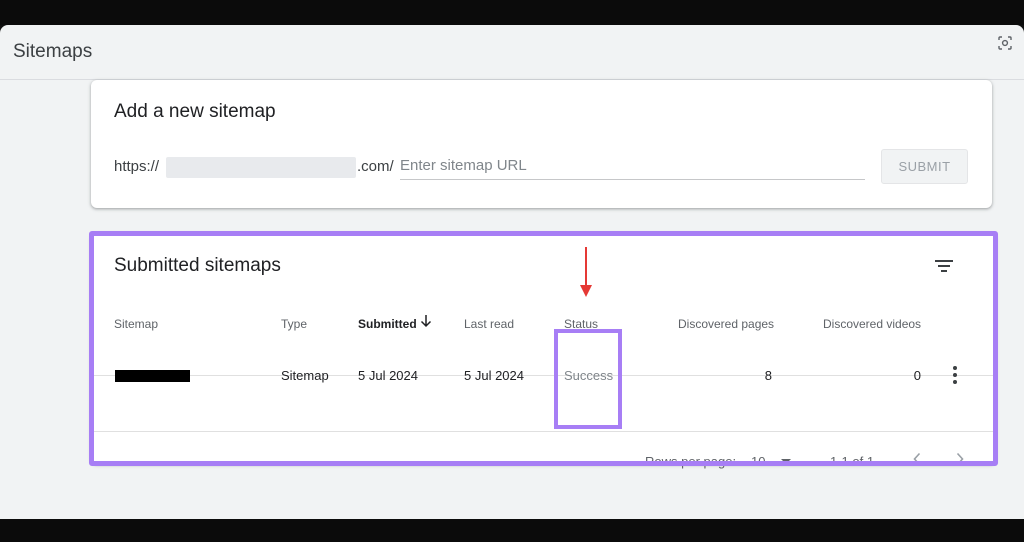 The width and height of the screenshot is (1024, 542). I want to click on chevron-left-icon, so click(917, 459).